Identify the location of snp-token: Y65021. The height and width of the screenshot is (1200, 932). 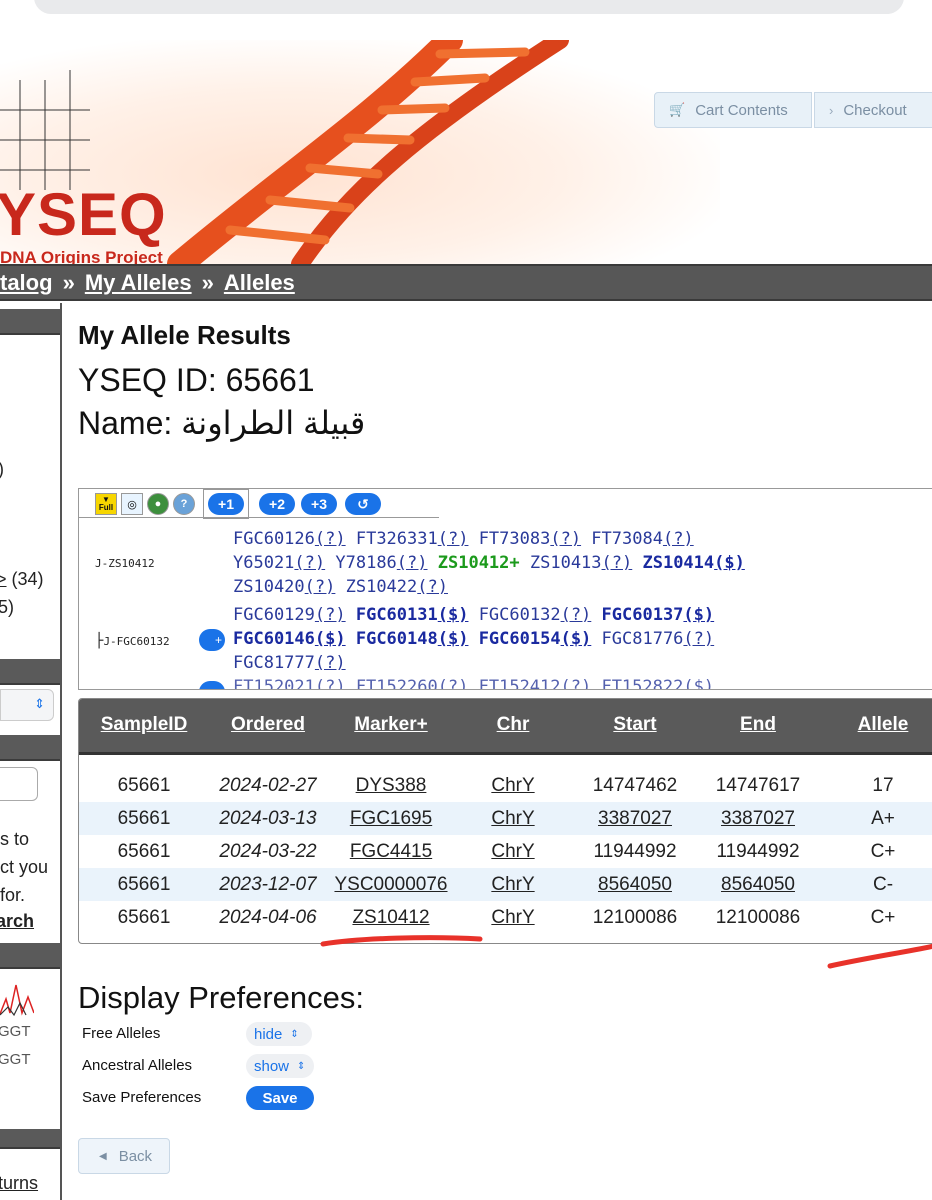
(264, 563).